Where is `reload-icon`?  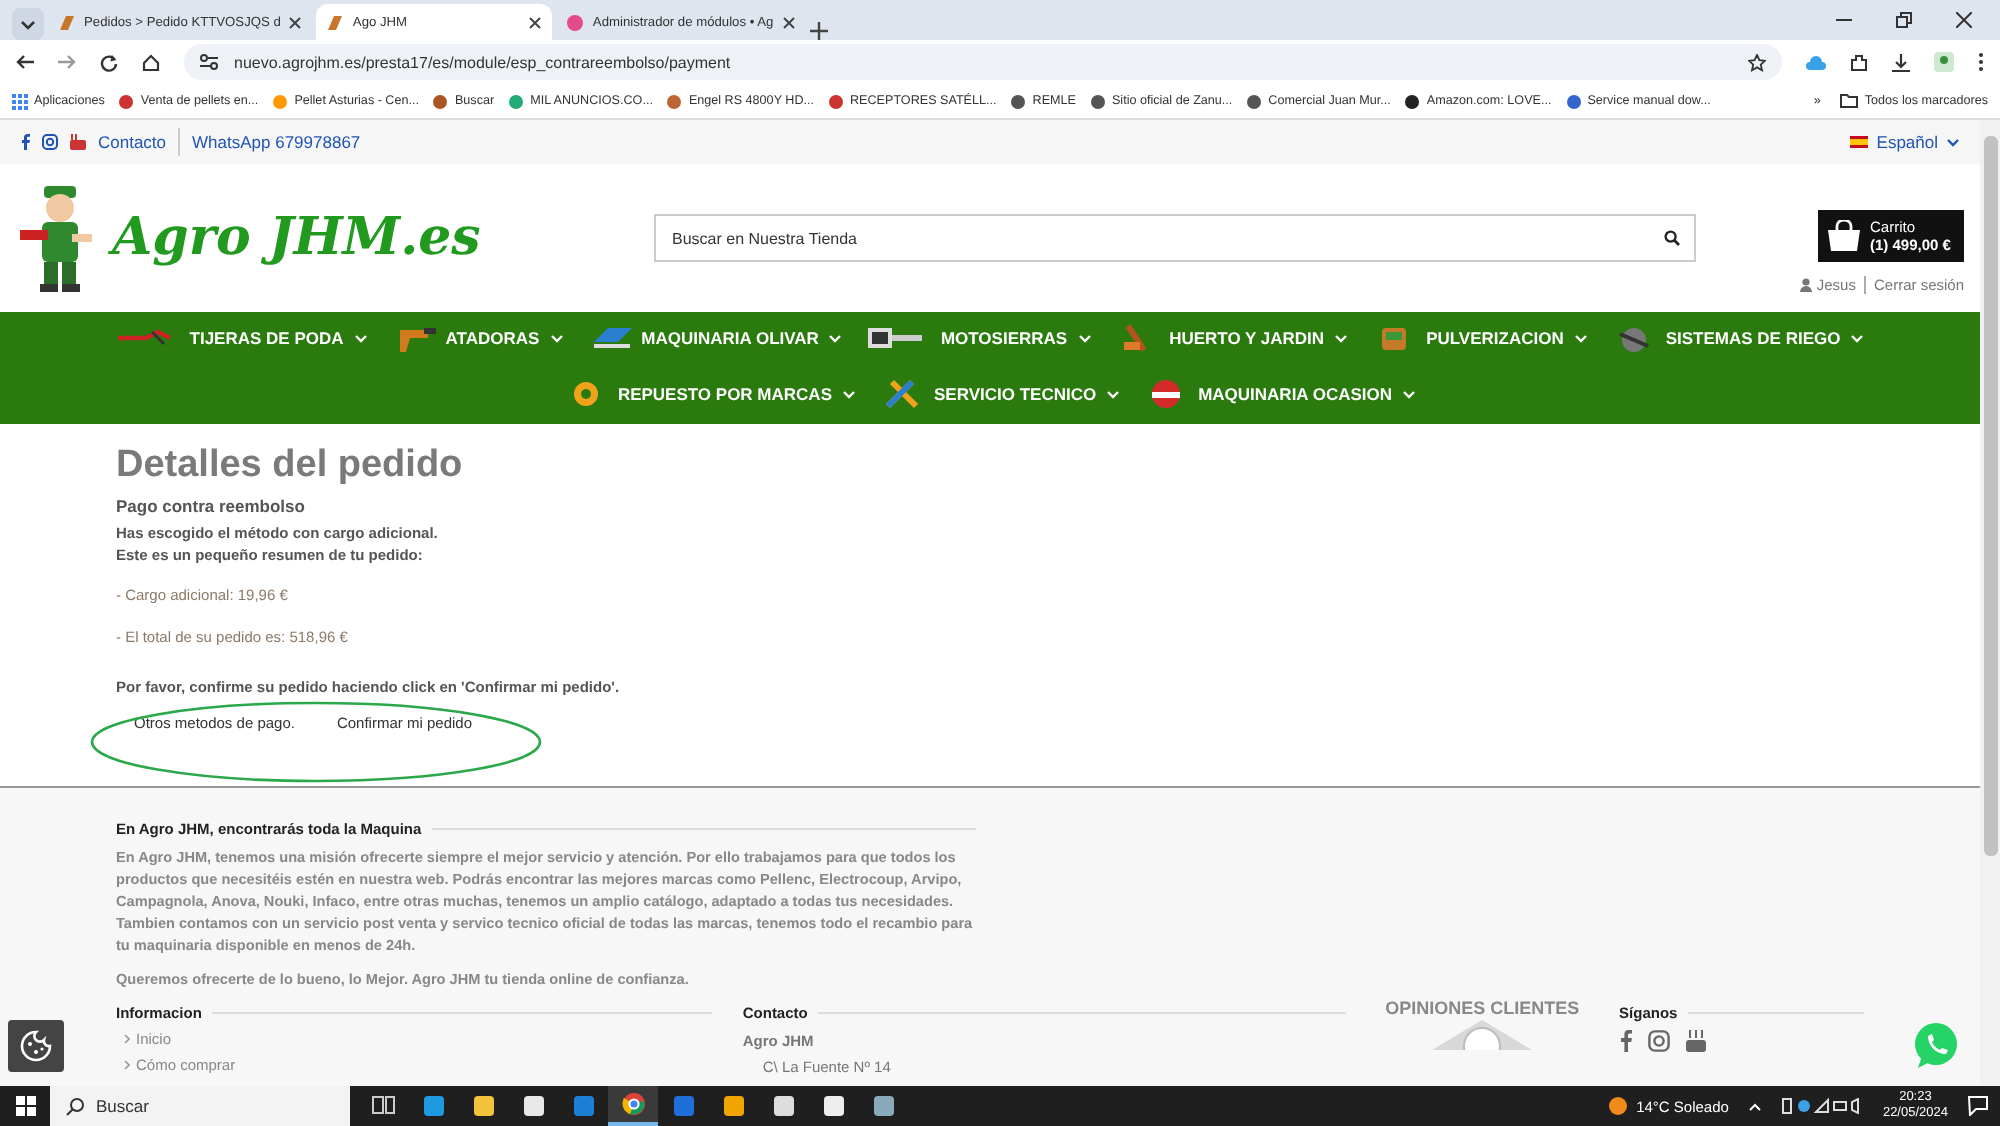 reload-icon is located at coordinates (109, 62).